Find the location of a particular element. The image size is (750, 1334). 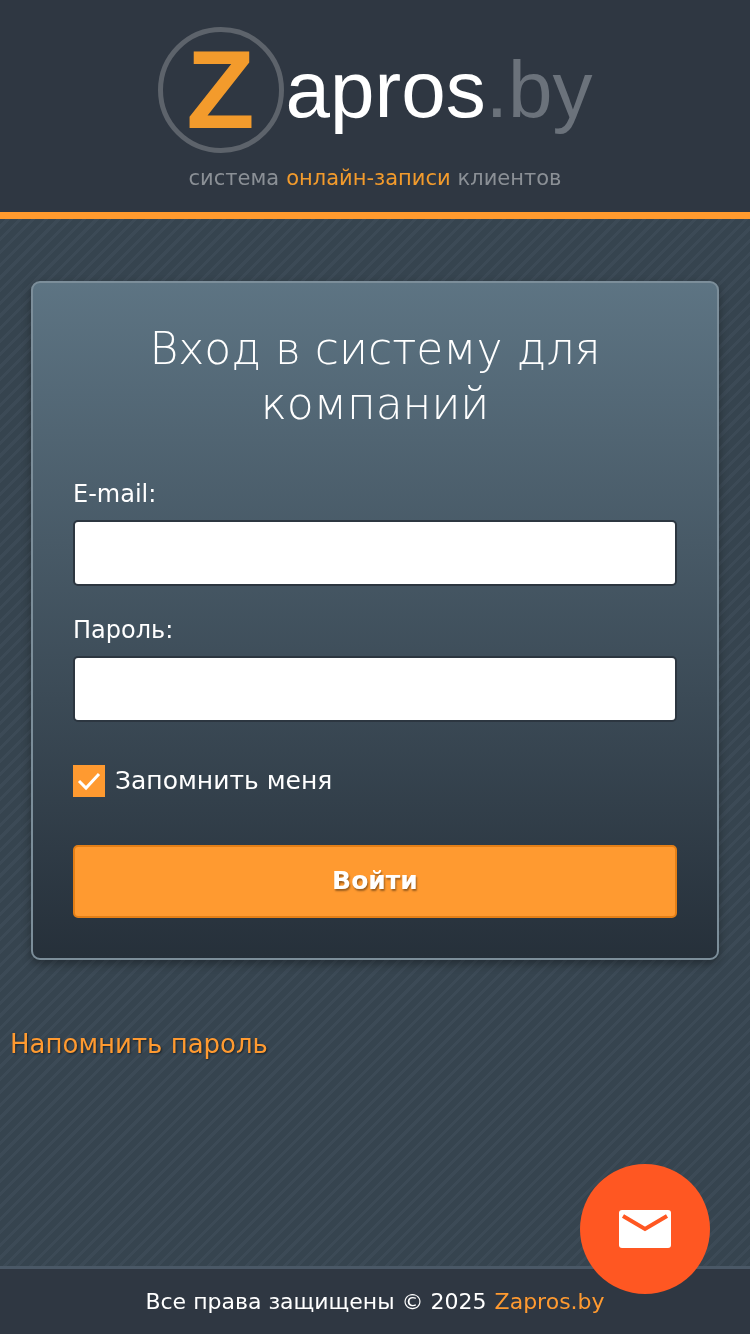

mail-icon is located at coordinates (645, 1229).